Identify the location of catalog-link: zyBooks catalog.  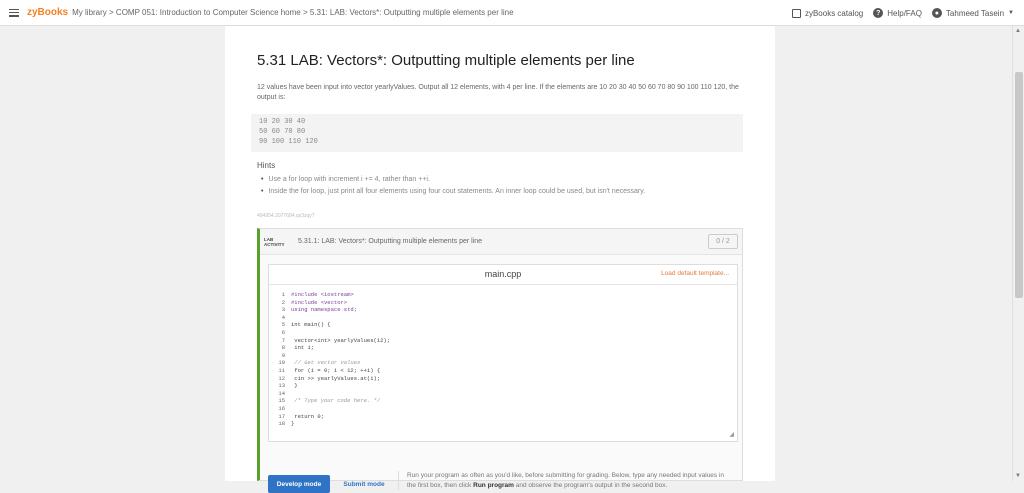
(827, 13).